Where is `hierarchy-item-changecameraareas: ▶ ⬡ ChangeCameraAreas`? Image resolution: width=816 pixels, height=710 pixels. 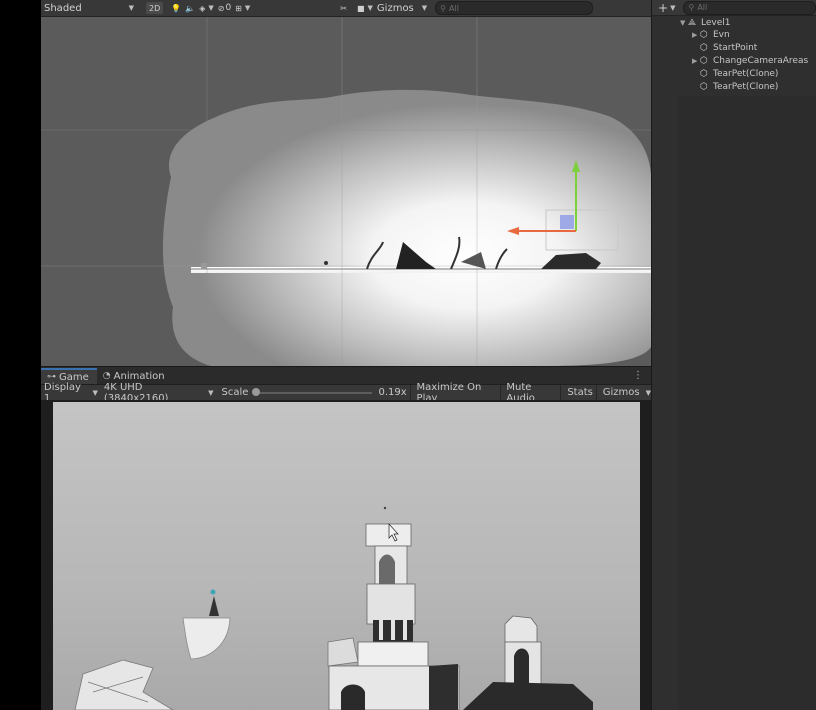 hierarchy-item-changecameraareas: ▶ ⬡ ChangeCameraAreas is located at coordinates (750, 61).